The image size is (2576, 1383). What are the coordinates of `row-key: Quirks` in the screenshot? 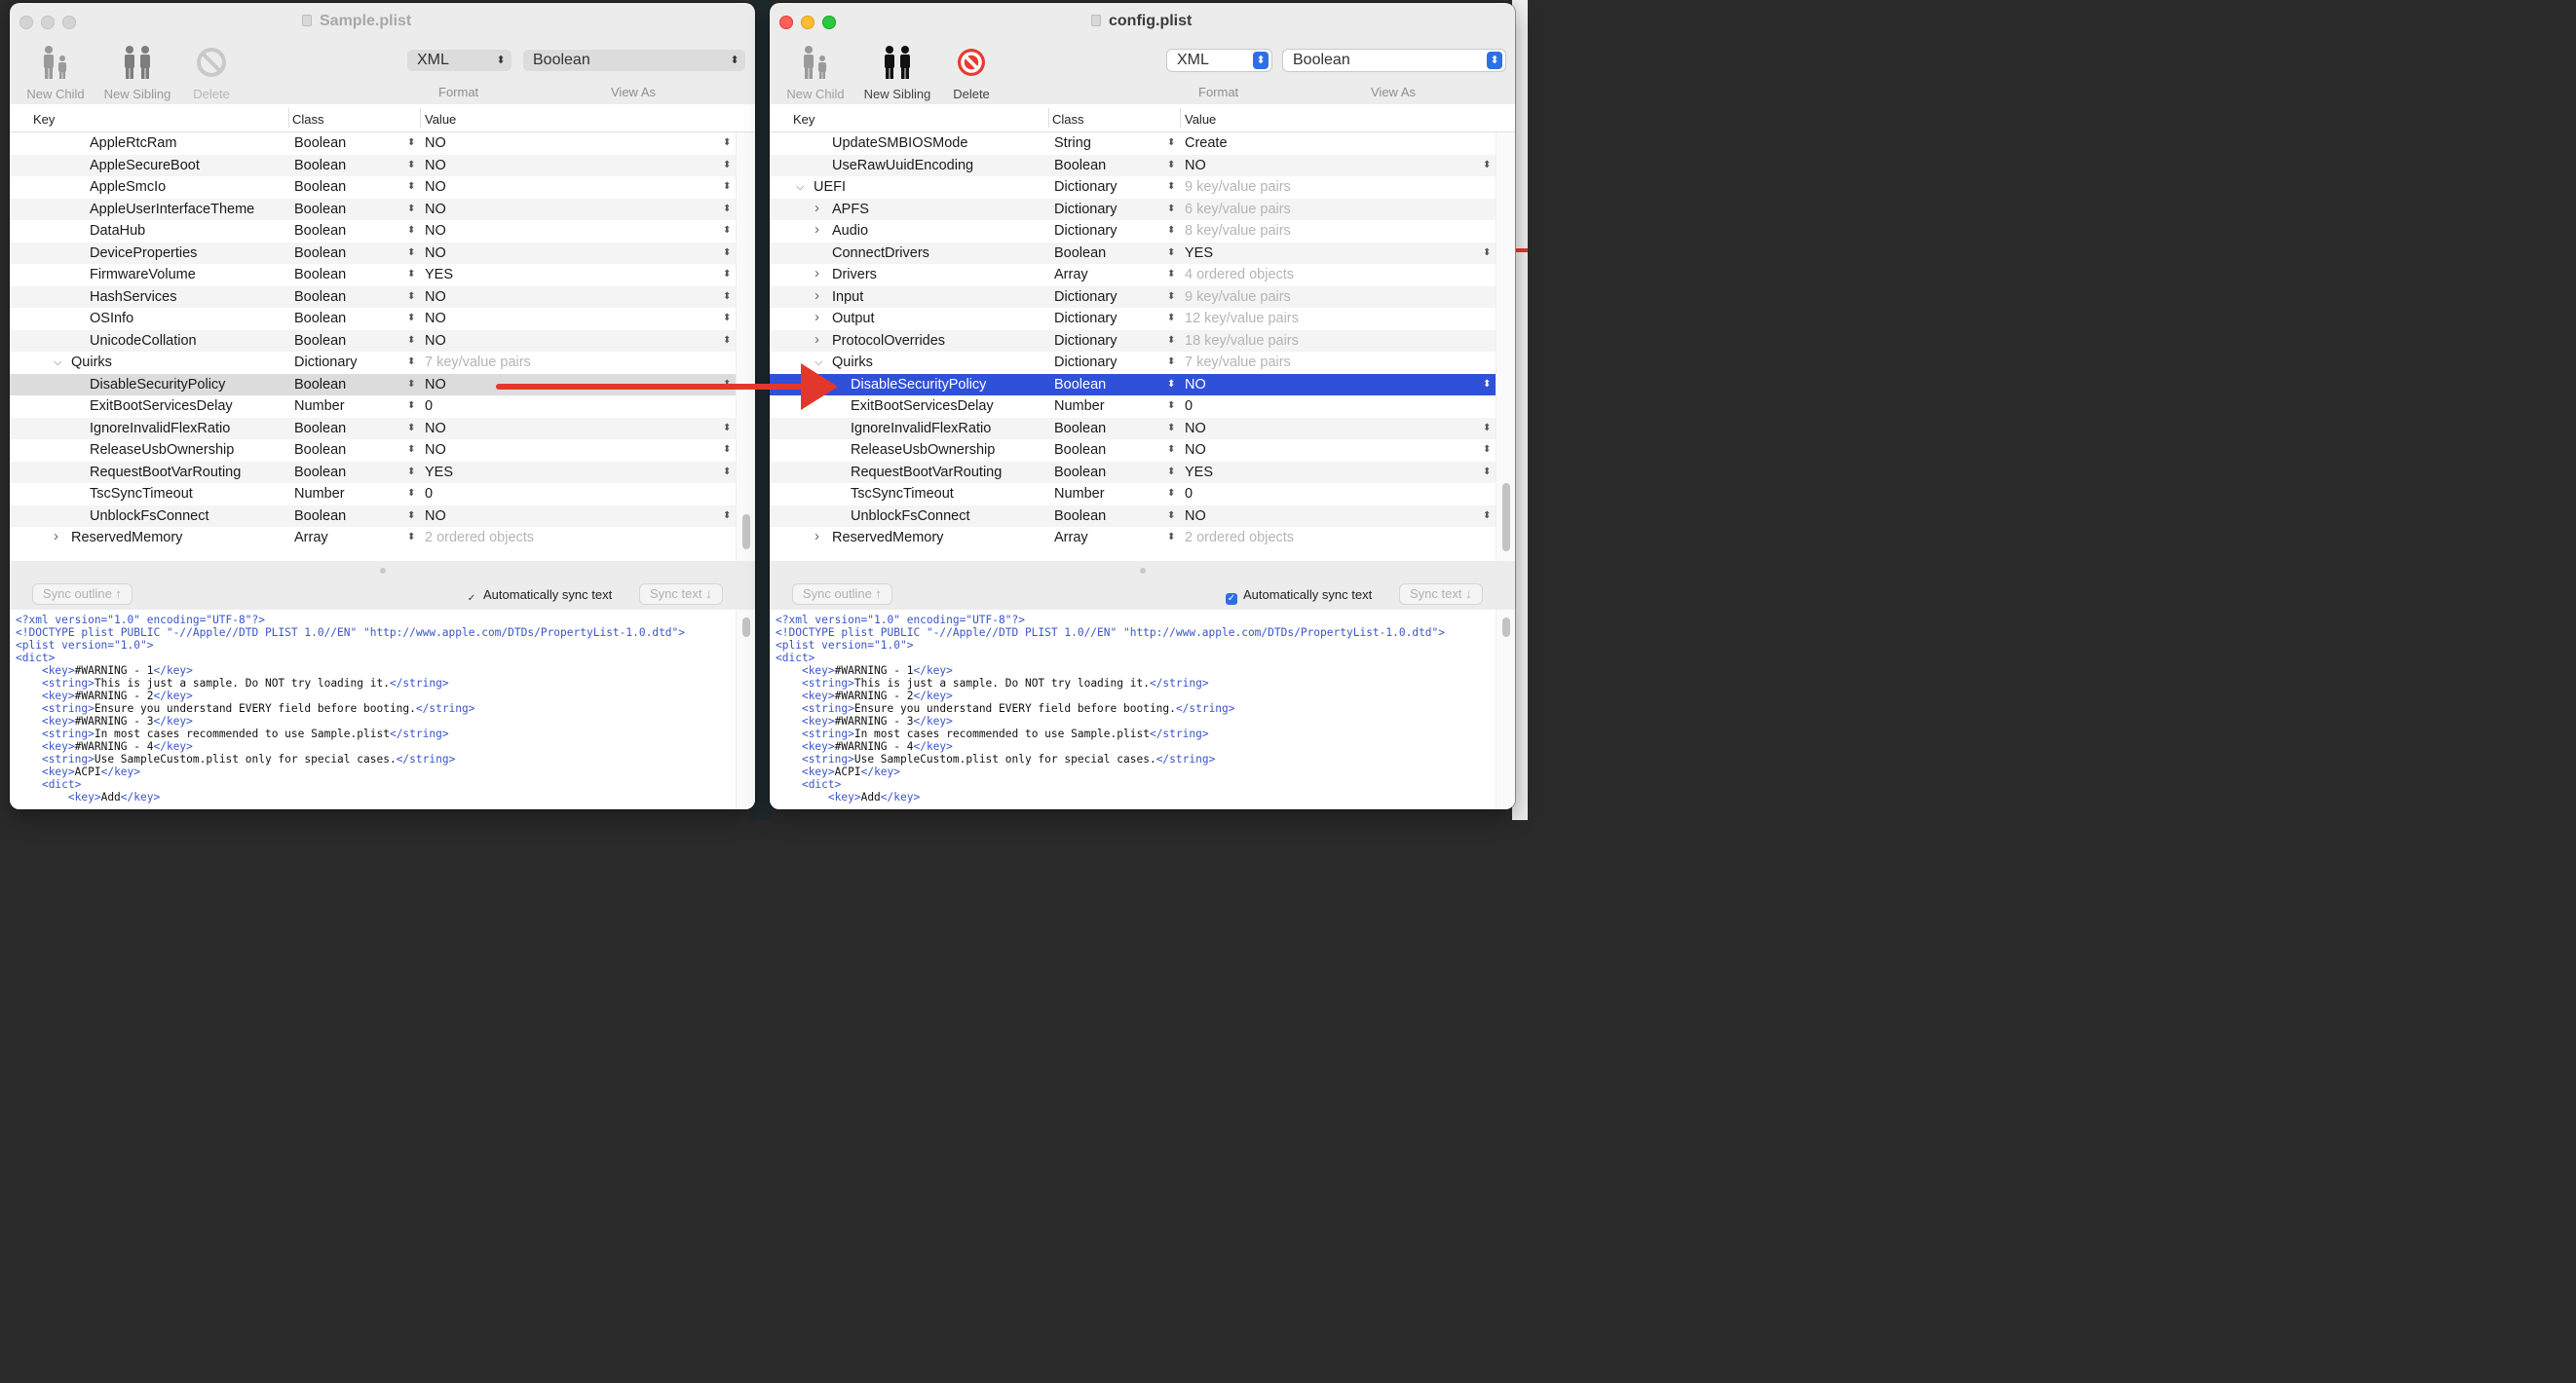 It's located at (852, 362).